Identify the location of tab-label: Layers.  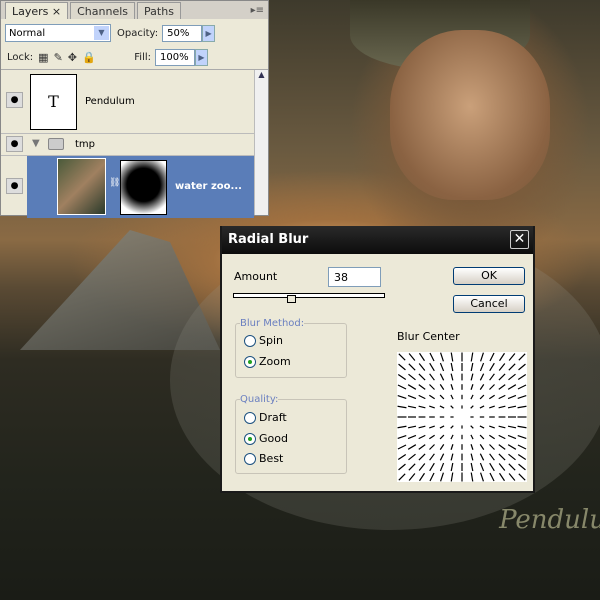
(30, 11).